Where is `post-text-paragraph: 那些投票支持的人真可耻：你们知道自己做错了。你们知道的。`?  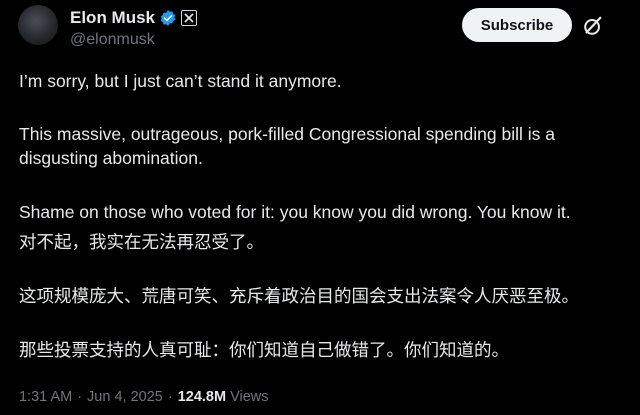 post-text-paragraph: 那些投票支持的人真可耻：你们知道自己做错了。你们知道的。 is located at coordinates (264, 350).